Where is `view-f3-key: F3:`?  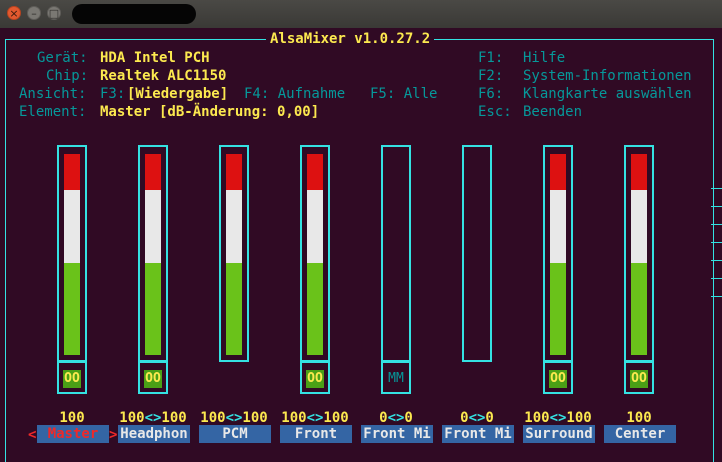 view-f3-key: F3: is located at coordinates (113, 94).